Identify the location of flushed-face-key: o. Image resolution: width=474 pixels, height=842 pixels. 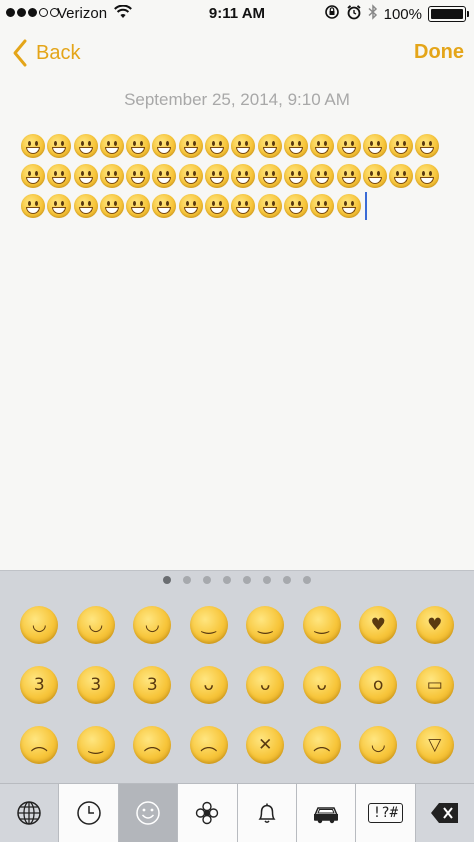
(378, 685).